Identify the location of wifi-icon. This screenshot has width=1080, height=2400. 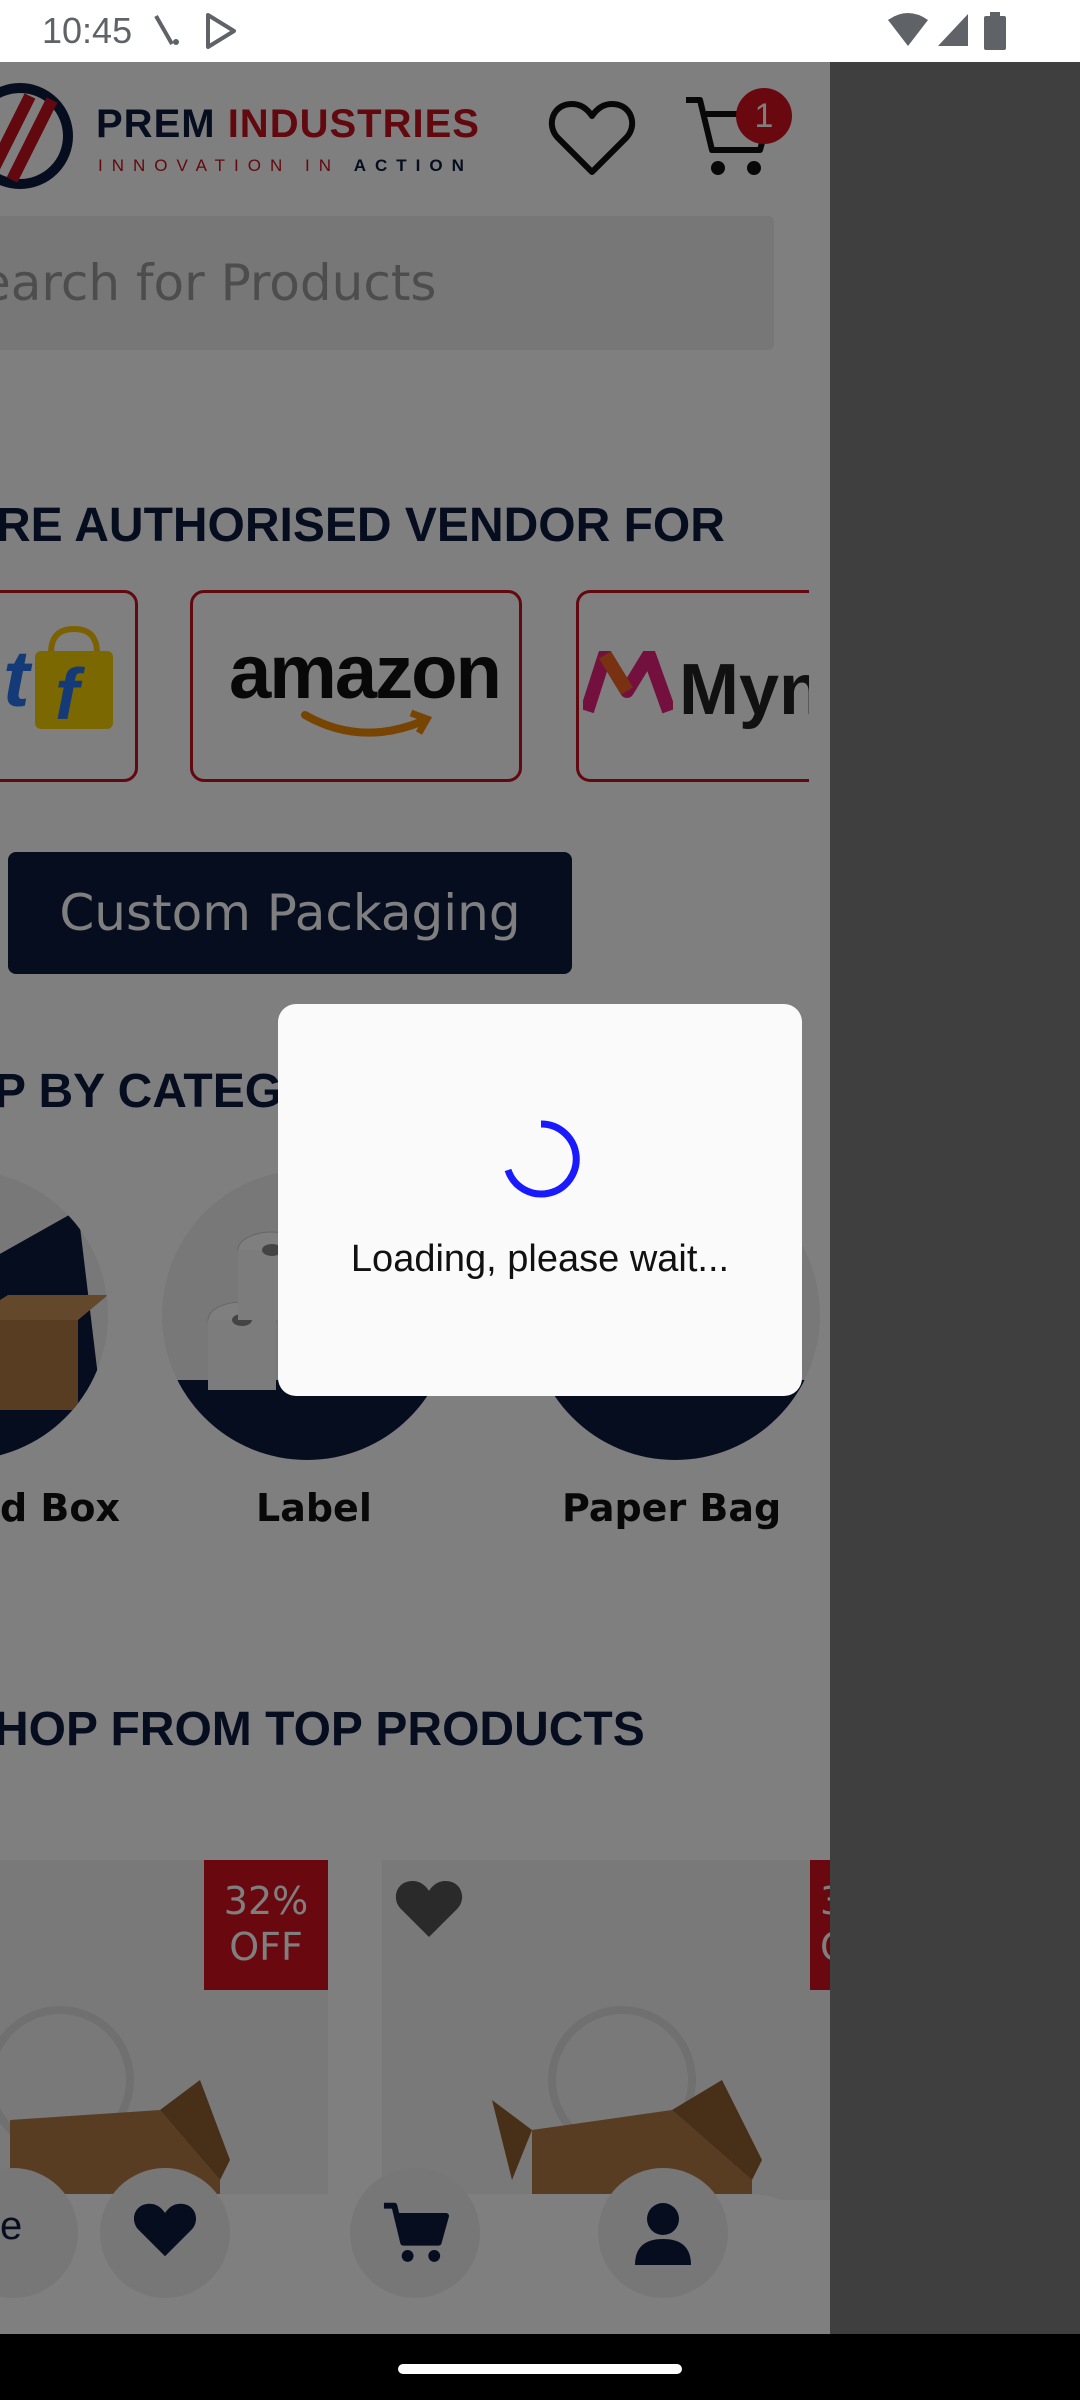
(908, 32).